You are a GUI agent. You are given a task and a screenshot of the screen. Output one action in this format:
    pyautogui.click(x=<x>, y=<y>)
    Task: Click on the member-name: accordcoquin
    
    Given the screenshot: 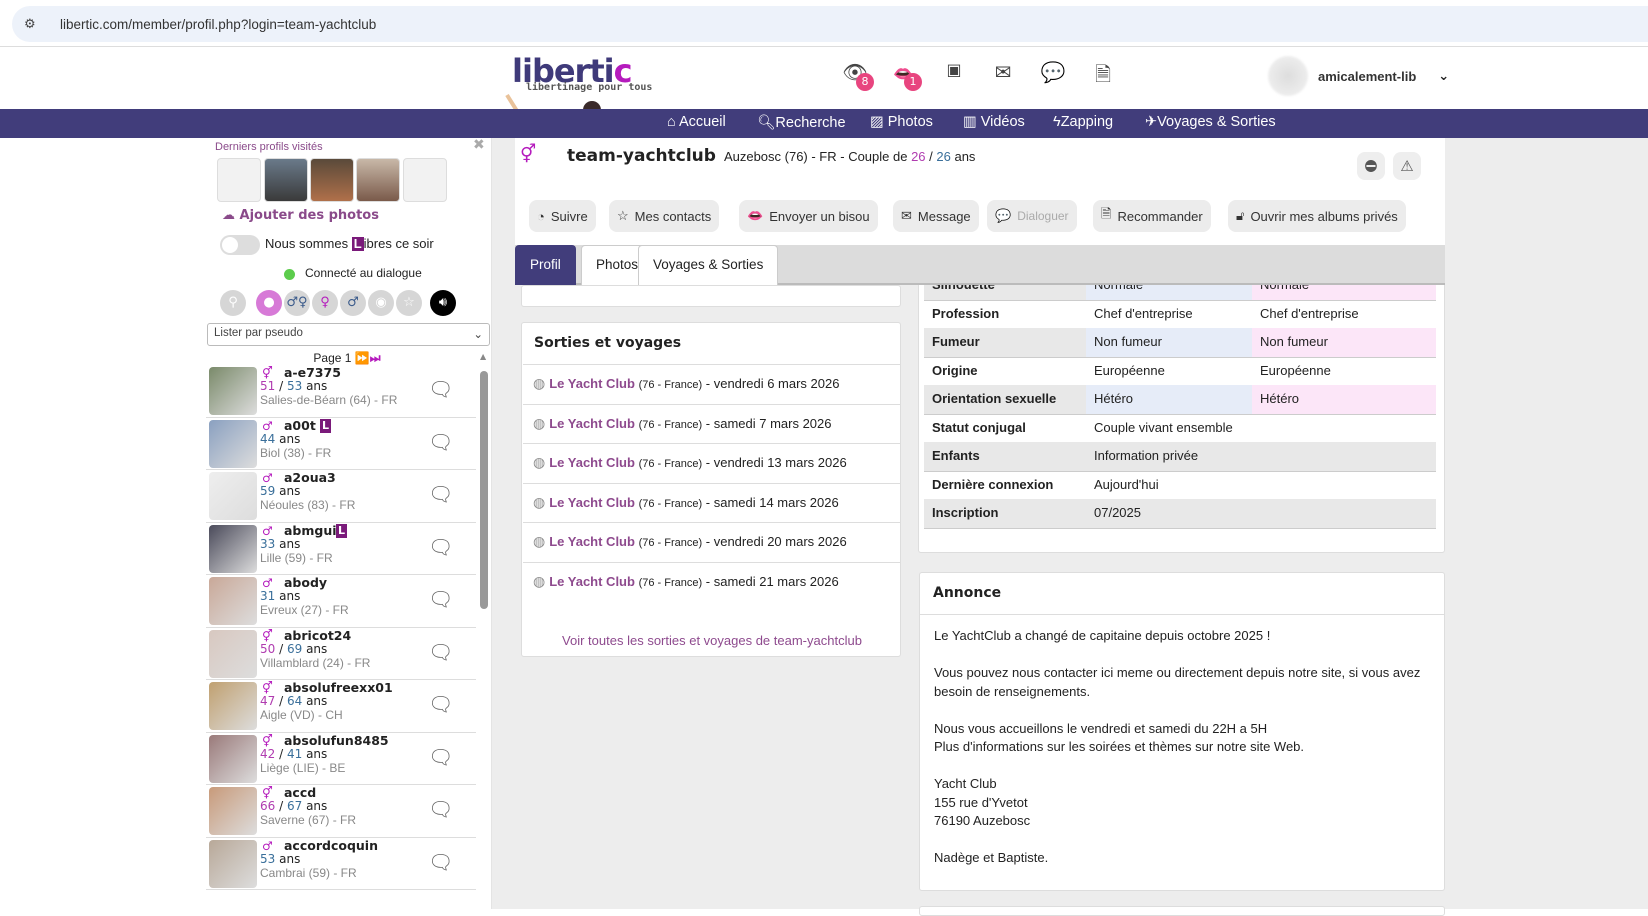 What is the action you would take?
    pyautogui.click(x=331, y=845)
    